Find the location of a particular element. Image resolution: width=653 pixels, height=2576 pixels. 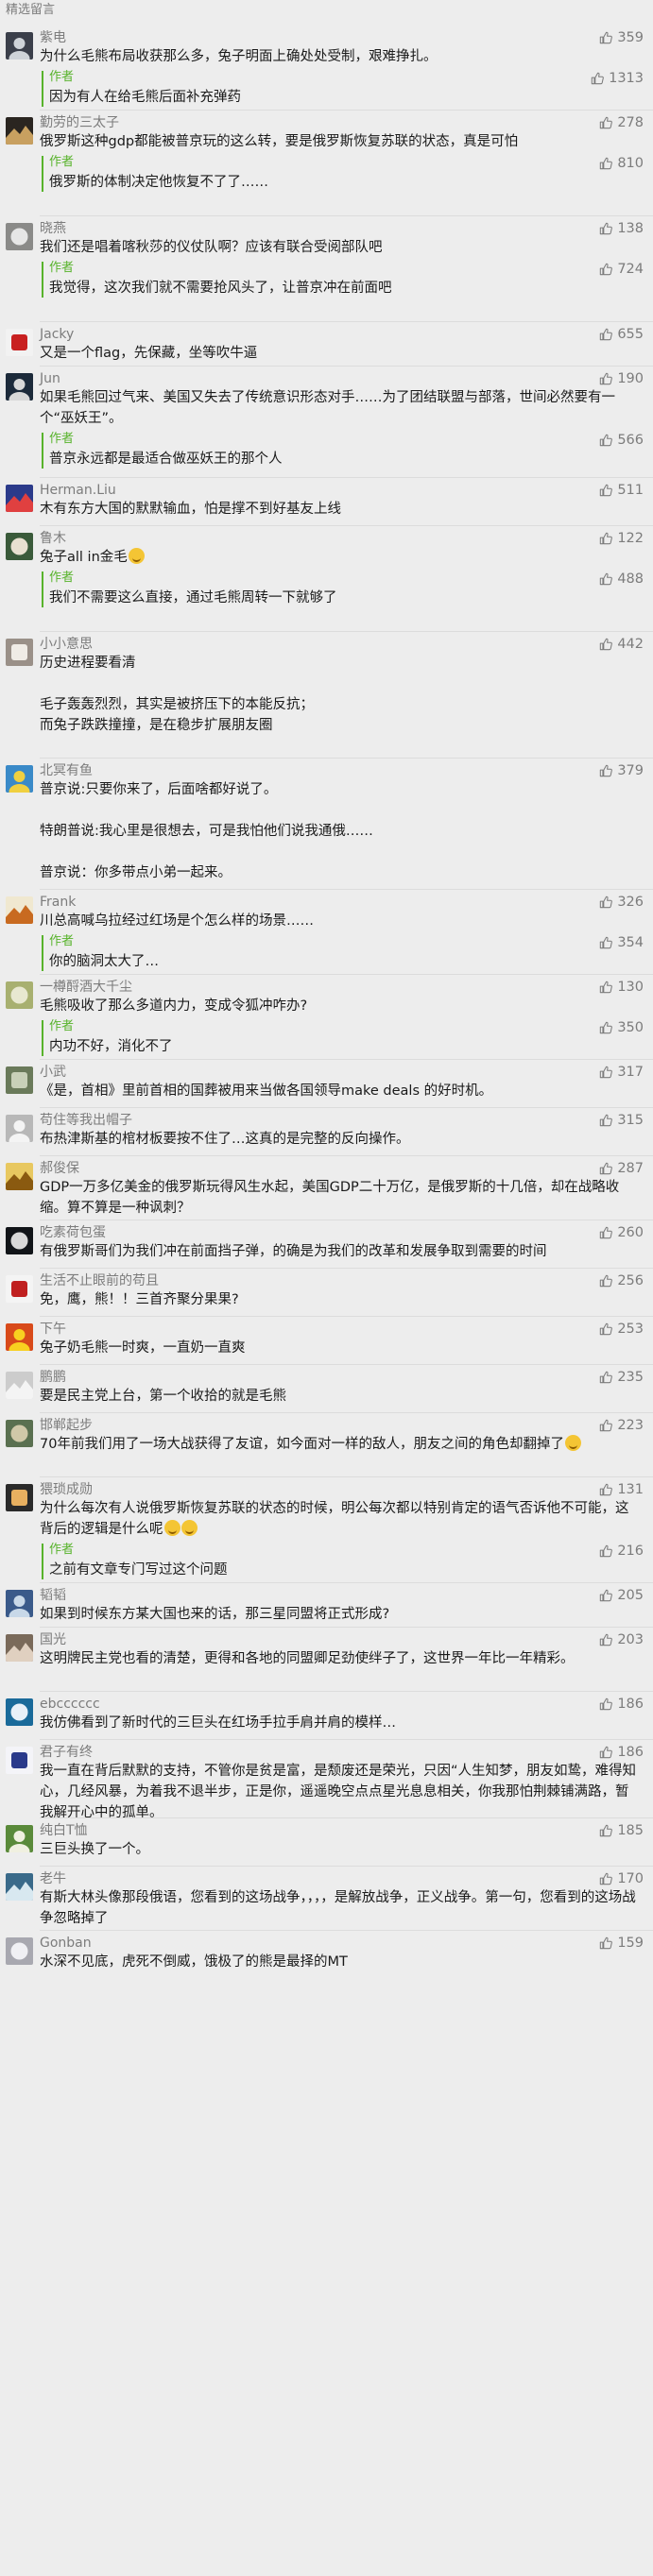

commenter-name: Herman.Liu is located at coordinates (78, 490).